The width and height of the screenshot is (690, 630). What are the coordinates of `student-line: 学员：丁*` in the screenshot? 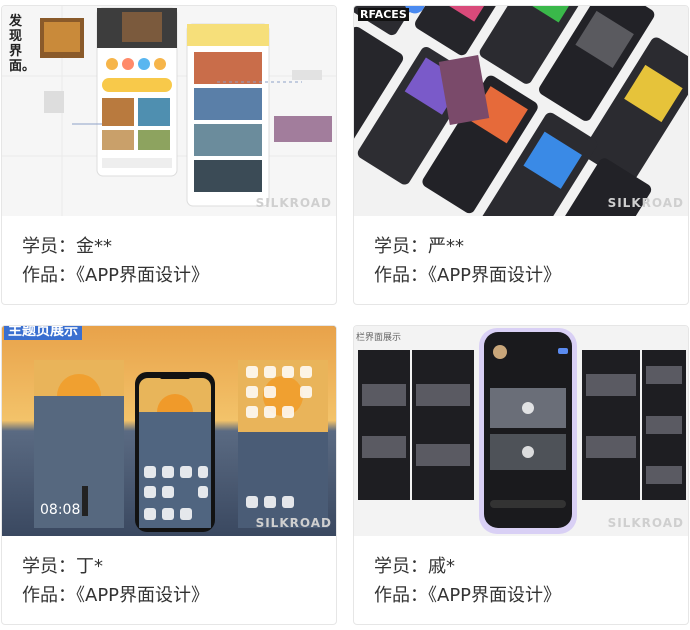 It's located at (115, 566).